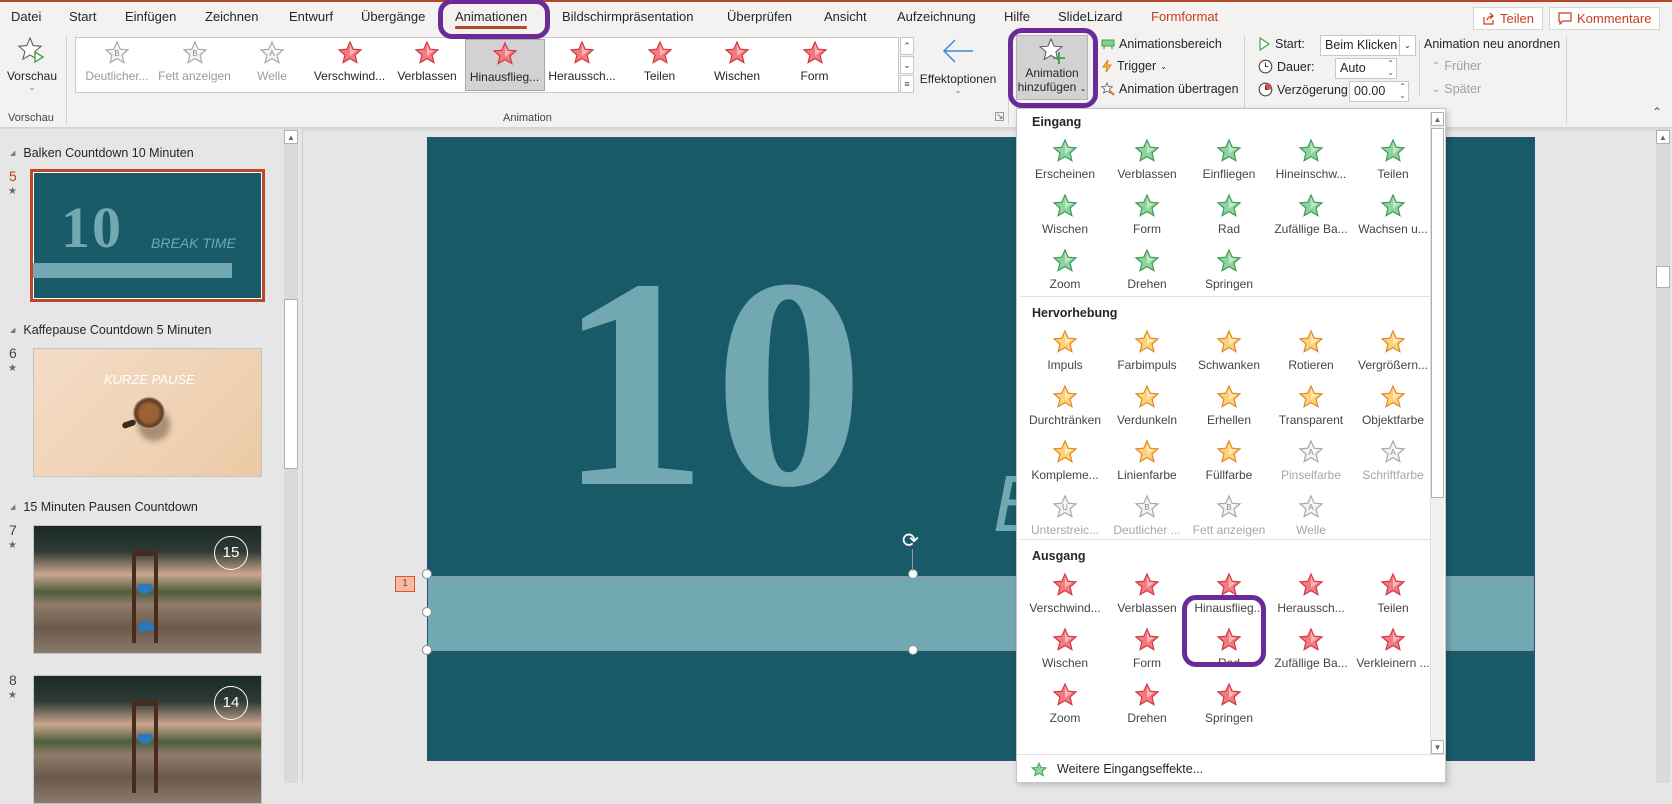 This screenshot has width=1672, height=804. What do you see at coordinates (1663, 277) in the screenshot?
I see `editor-scrollbar-thumb` at bounding box center [1663, 277].